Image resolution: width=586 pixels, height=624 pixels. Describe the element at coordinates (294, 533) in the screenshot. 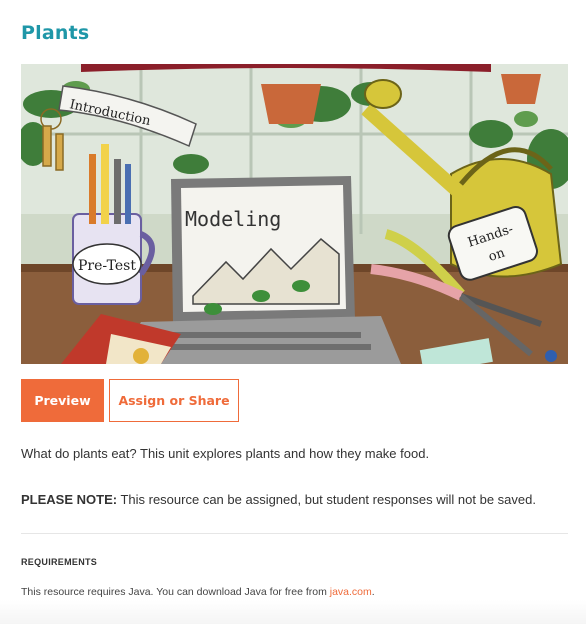

I see `divider` at that location.